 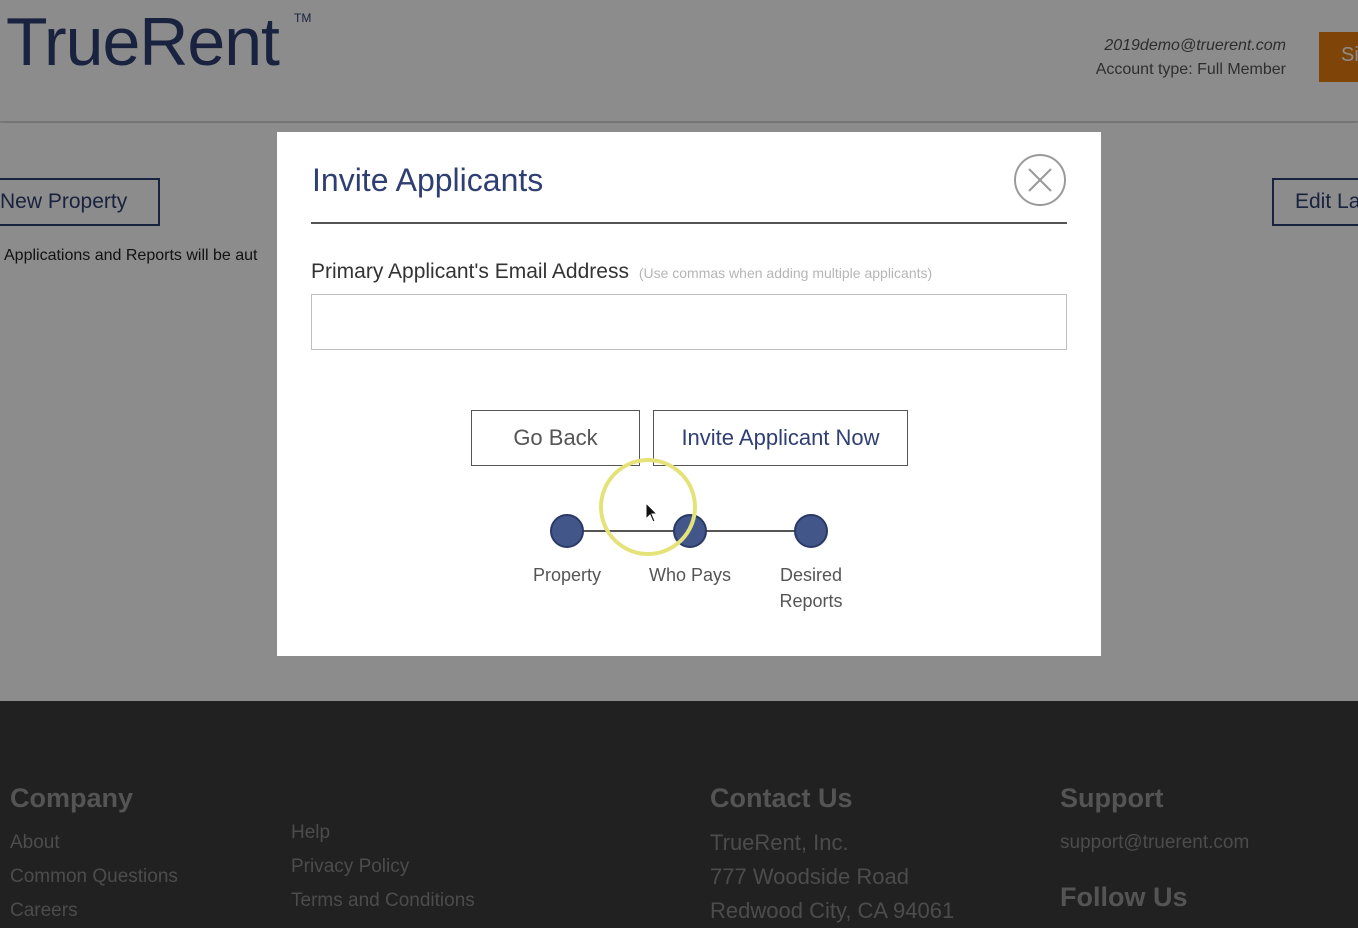 I want to click on close-icon, so click(x=1040, y=180).